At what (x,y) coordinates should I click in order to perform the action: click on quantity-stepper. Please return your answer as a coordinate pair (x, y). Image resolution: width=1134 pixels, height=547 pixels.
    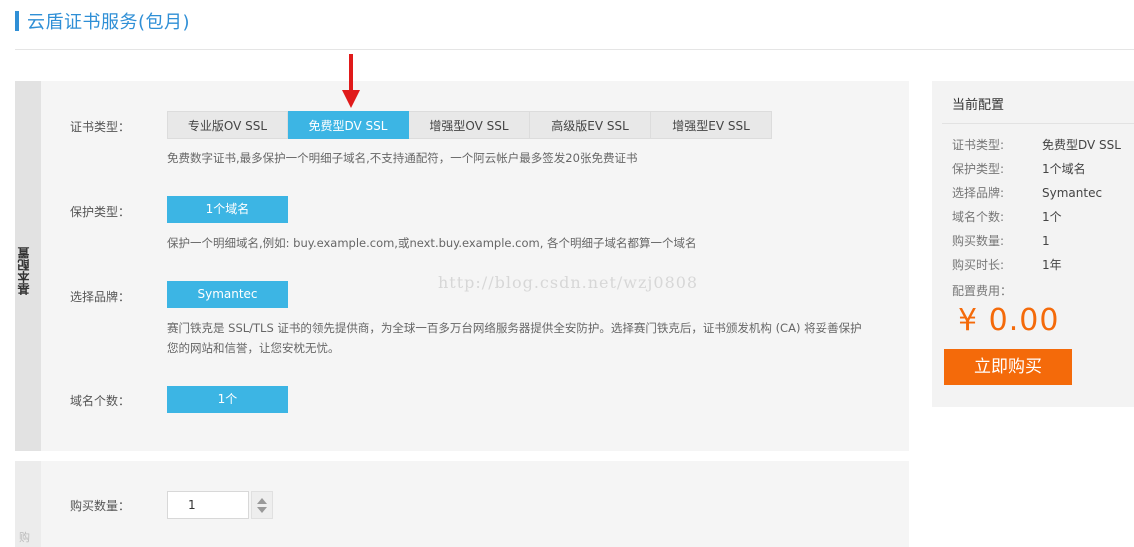
    Looking at the image, I should click on (262, 505).